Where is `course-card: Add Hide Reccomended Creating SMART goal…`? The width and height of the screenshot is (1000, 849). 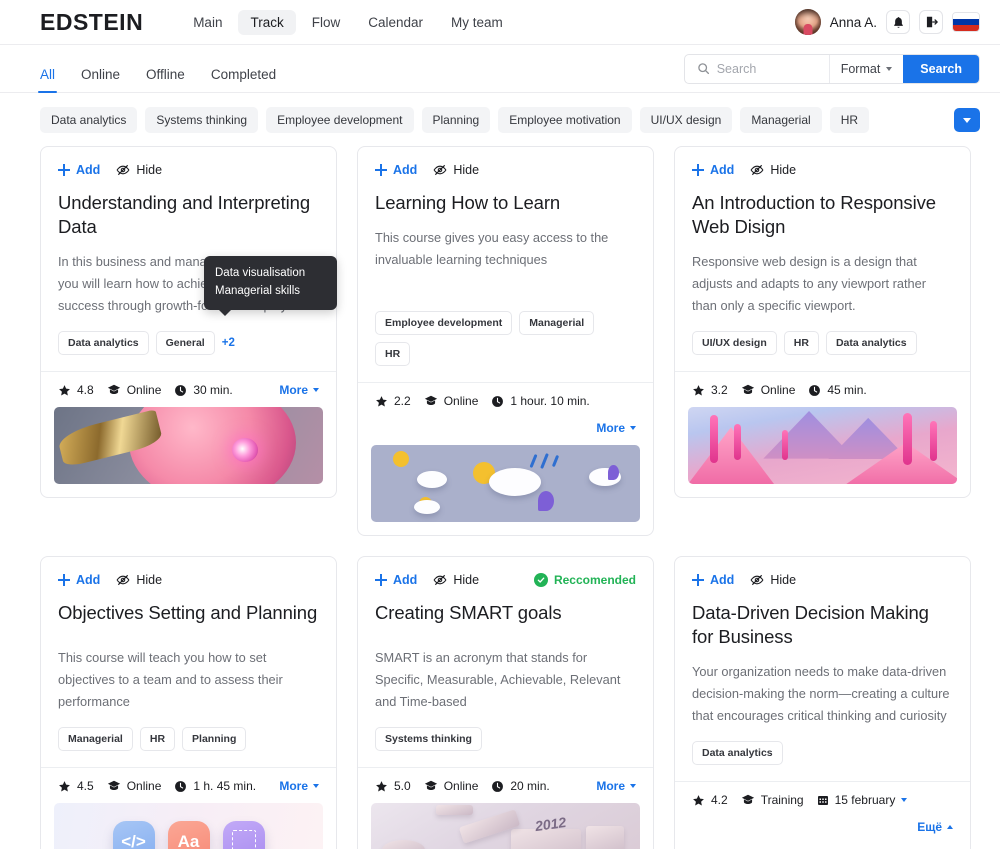 course-card: Add Hide Reccomended Creating SMART goal… is located at coordinates (505, 702).